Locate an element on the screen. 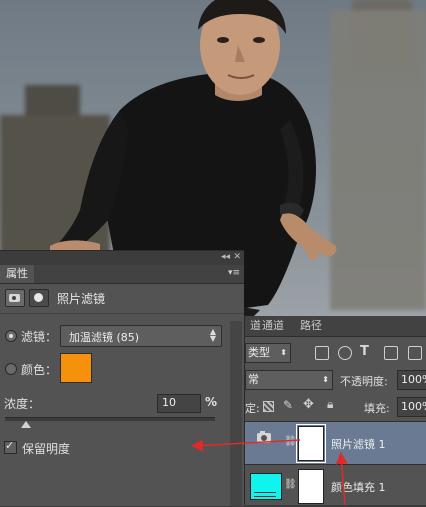 The image size is (426, 507). panel-scrollbar is located at coordinates (236, 413).